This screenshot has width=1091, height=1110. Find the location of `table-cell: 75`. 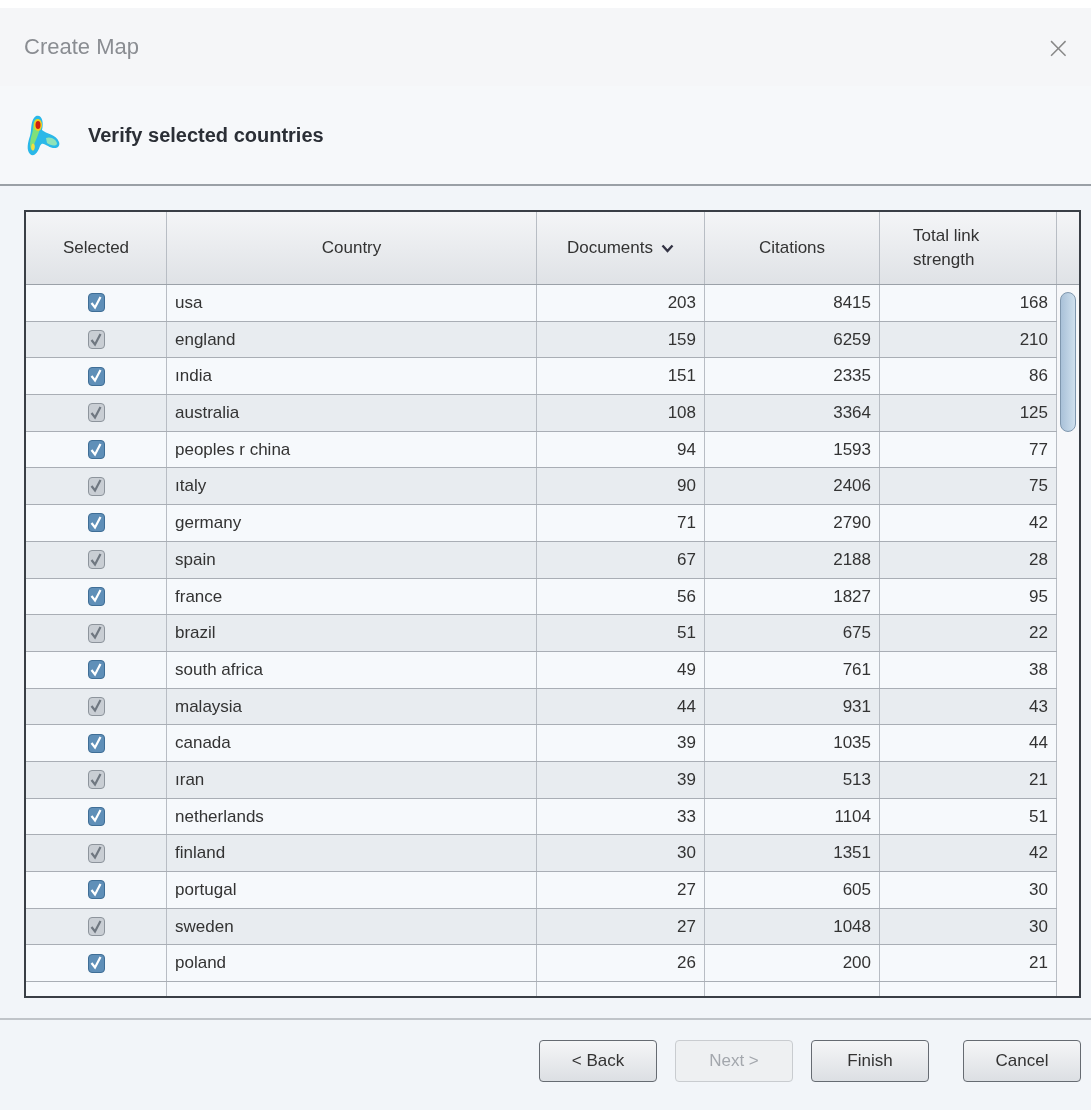

table-cell: 75 is located at coordinates (1038, 486).